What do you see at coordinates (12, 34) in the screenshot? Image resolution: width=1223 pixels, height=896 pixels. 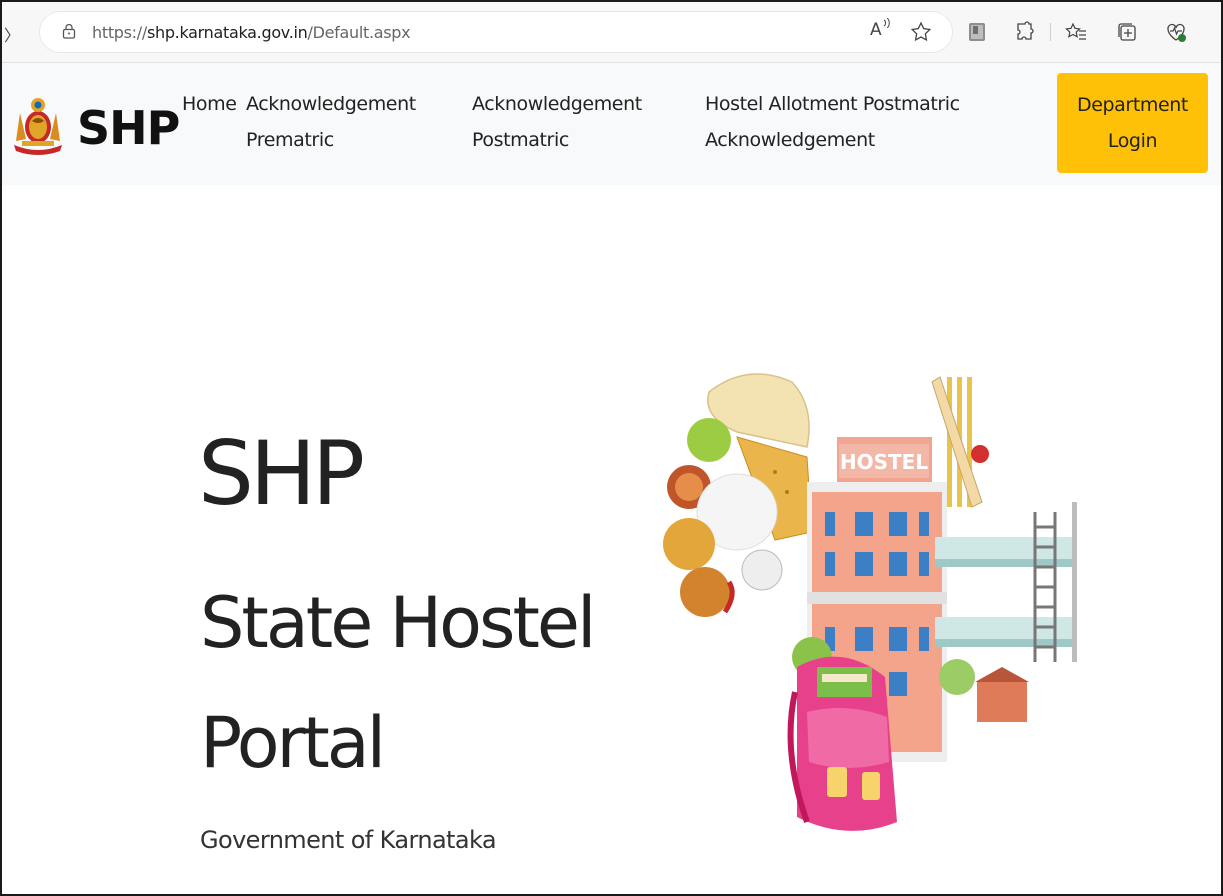 I see `back-icon: 〉` at bounding box center [12, 34].